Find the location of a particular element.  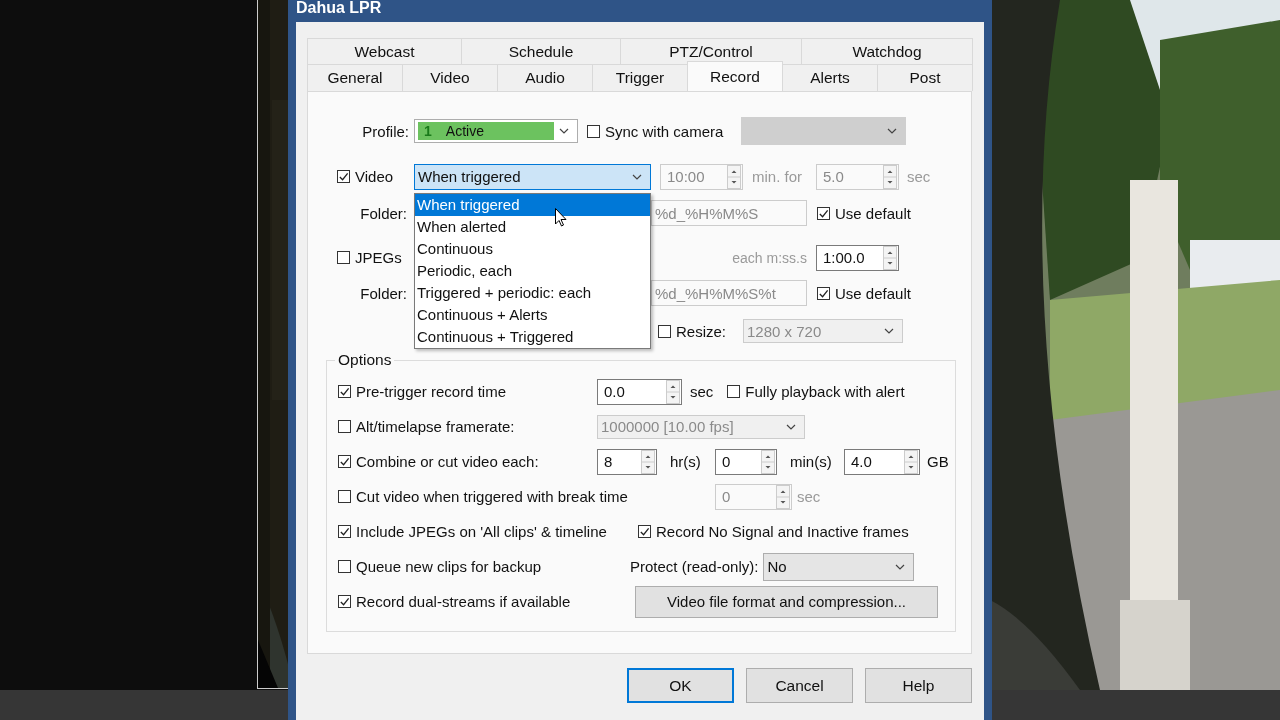

tab: Record is located at coordinates (735, 76).